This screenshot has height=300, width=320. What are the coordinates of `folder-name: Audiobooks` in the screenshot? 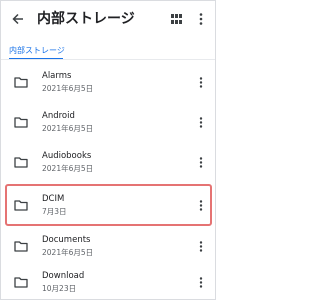 It's located at (67, 156).